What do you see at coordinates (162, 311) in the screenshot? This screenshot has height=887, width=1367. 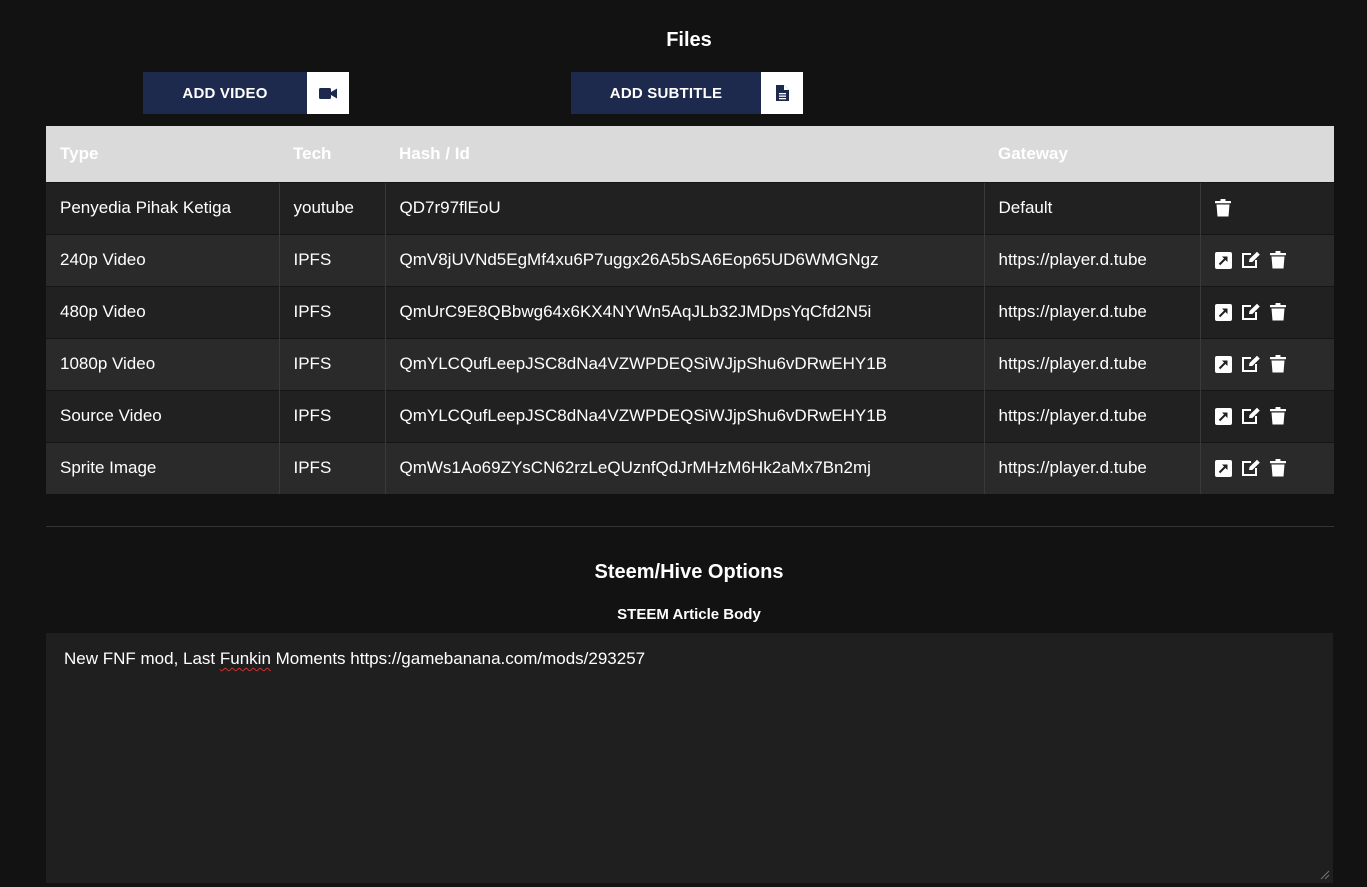 I see `cell-type: 480p Video` at bounding box center [162, 311].